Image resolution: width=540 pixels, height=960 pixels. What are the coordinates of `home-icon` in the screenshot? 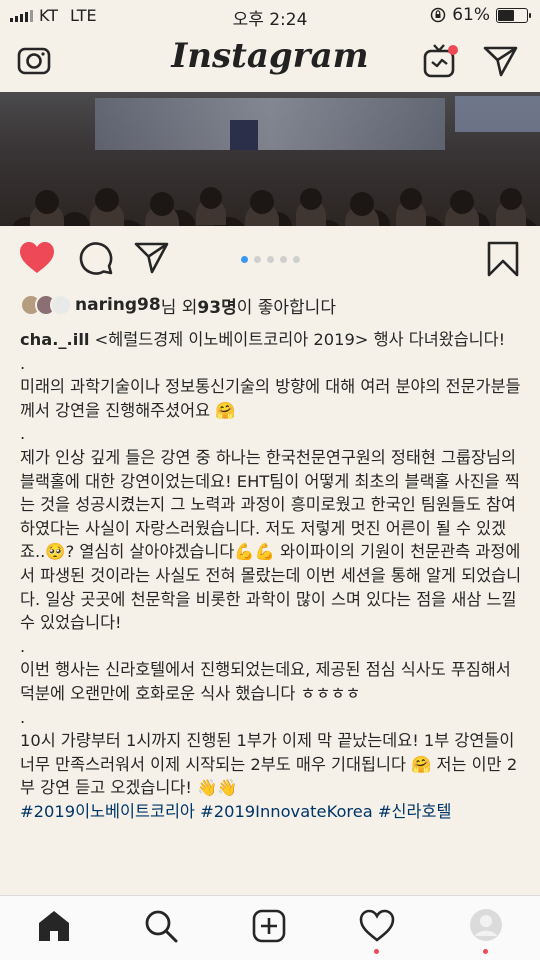 It's located at (54, 926).